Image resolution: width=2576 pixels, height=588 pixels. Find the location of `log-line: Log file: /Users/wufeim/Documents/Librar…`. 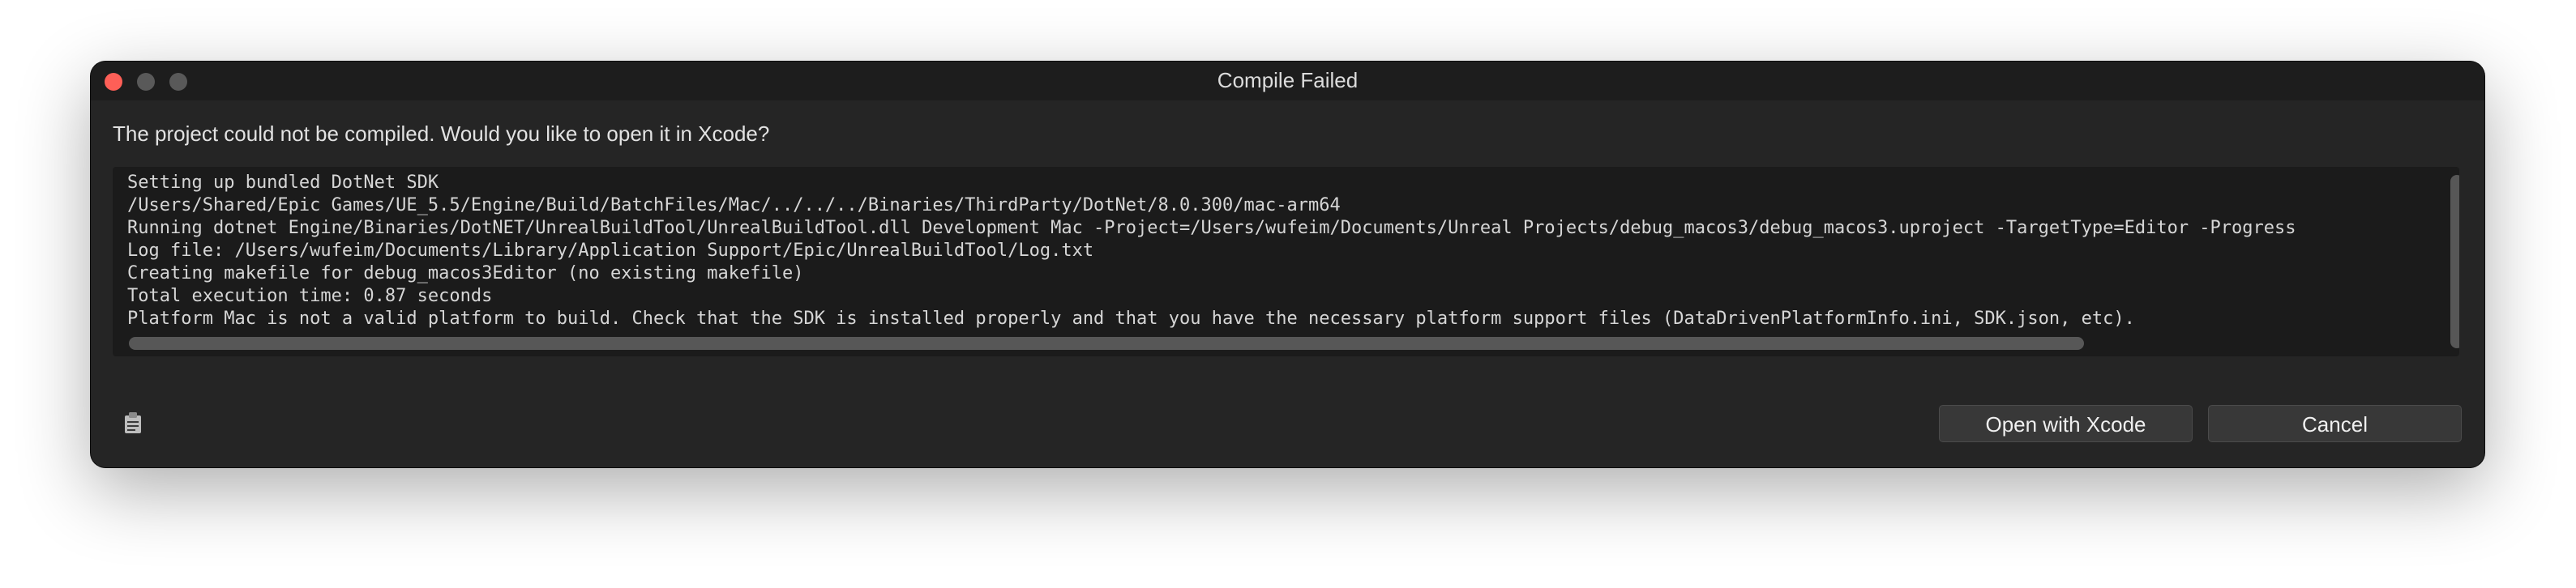

log-line: Log file: /Users/wufeim/Documents/Librar… is located at coordinates (610, 251).